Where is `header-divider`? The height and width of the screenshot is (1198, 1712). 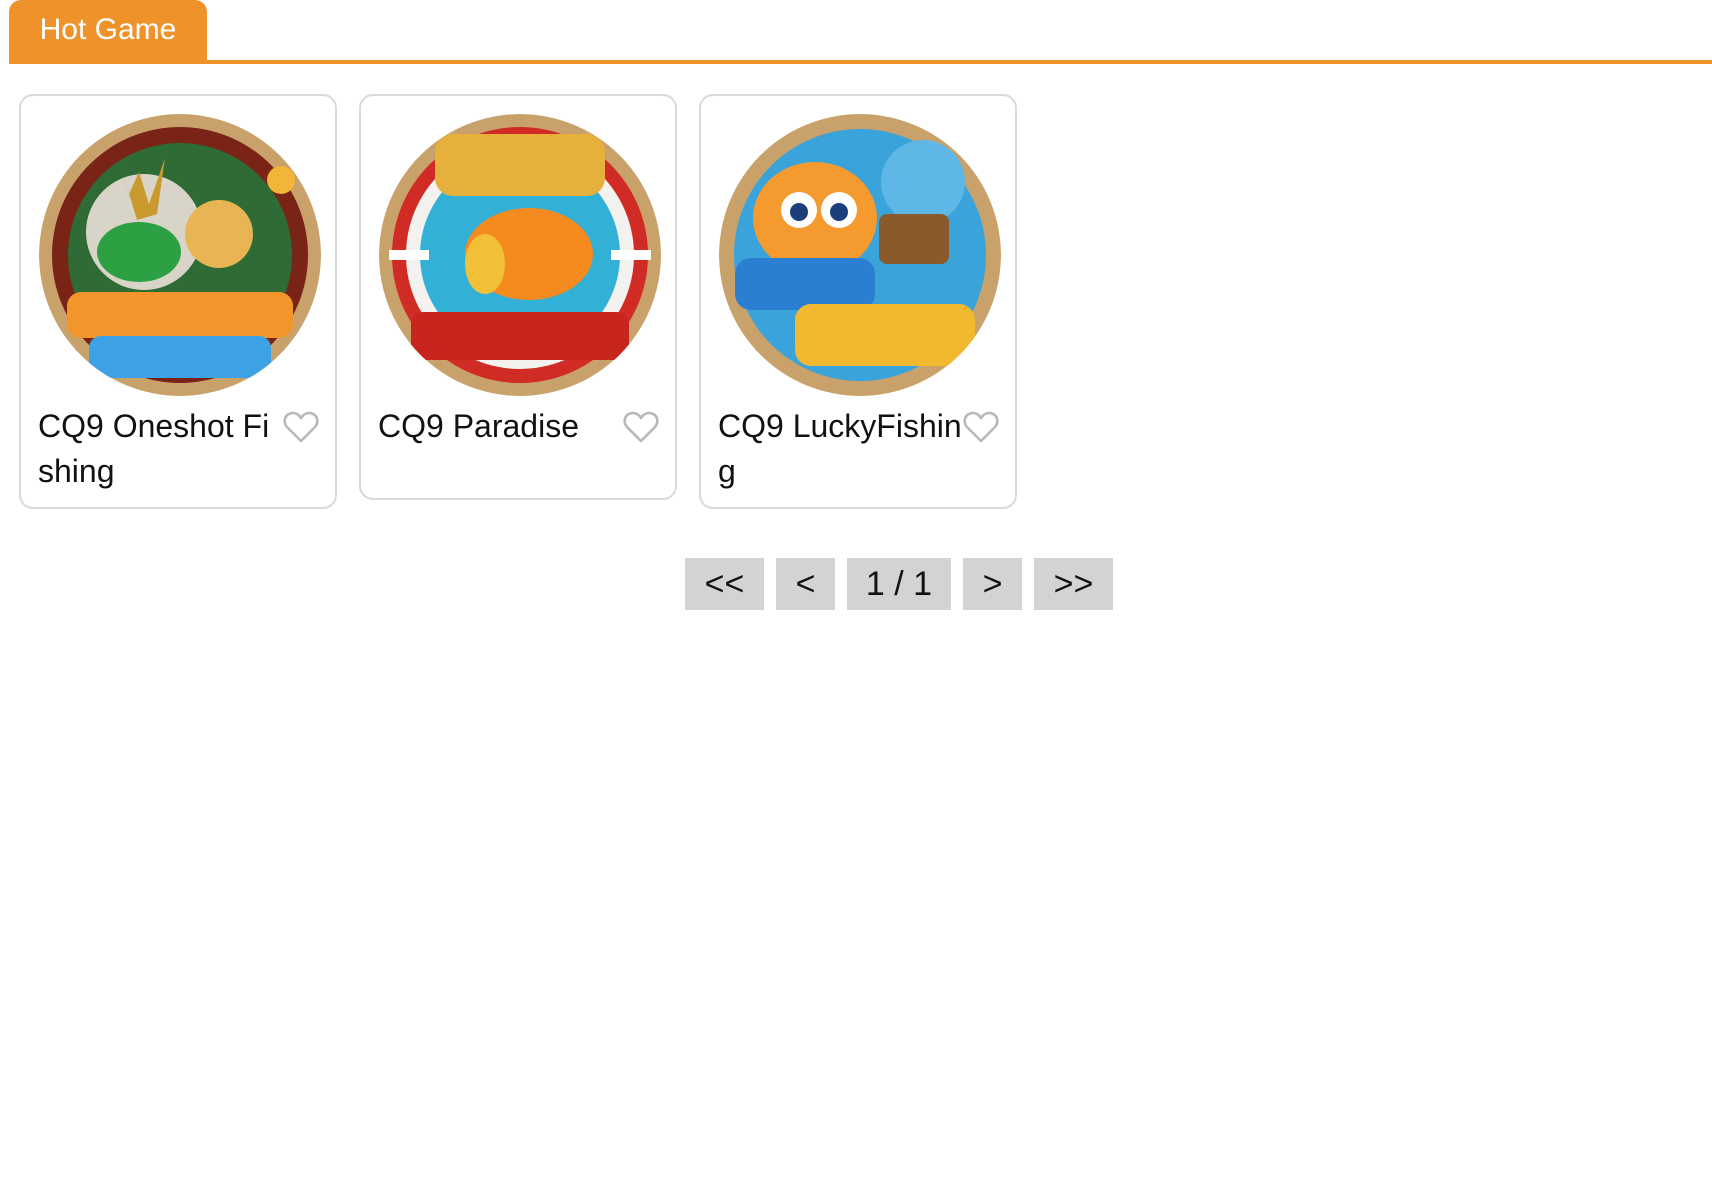
header-divider is located at coordinates (860, 62).